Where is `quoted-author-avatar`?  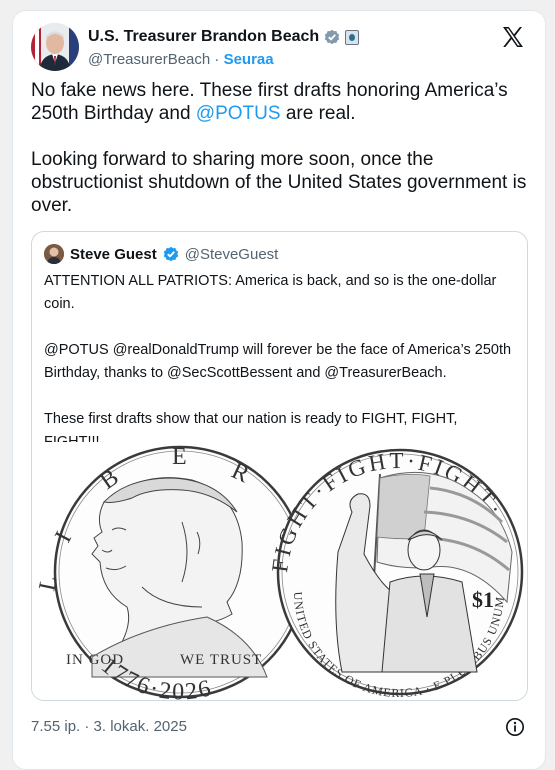 quoted-author-avatar is located at coordinates (54, 254).